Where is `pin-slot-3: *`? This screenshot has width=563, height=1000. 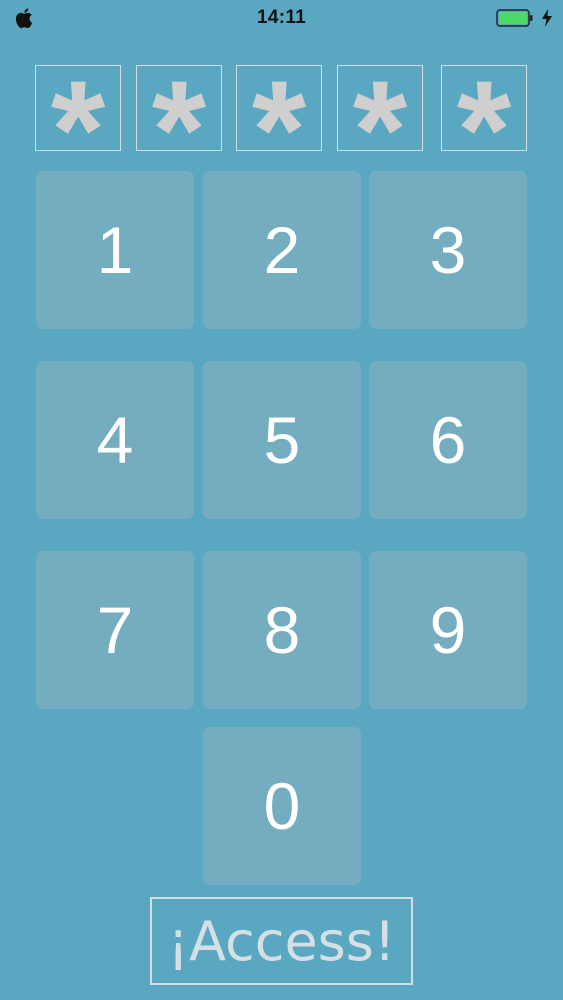
pin-slot-3: * is located at coordinates (279, 108).